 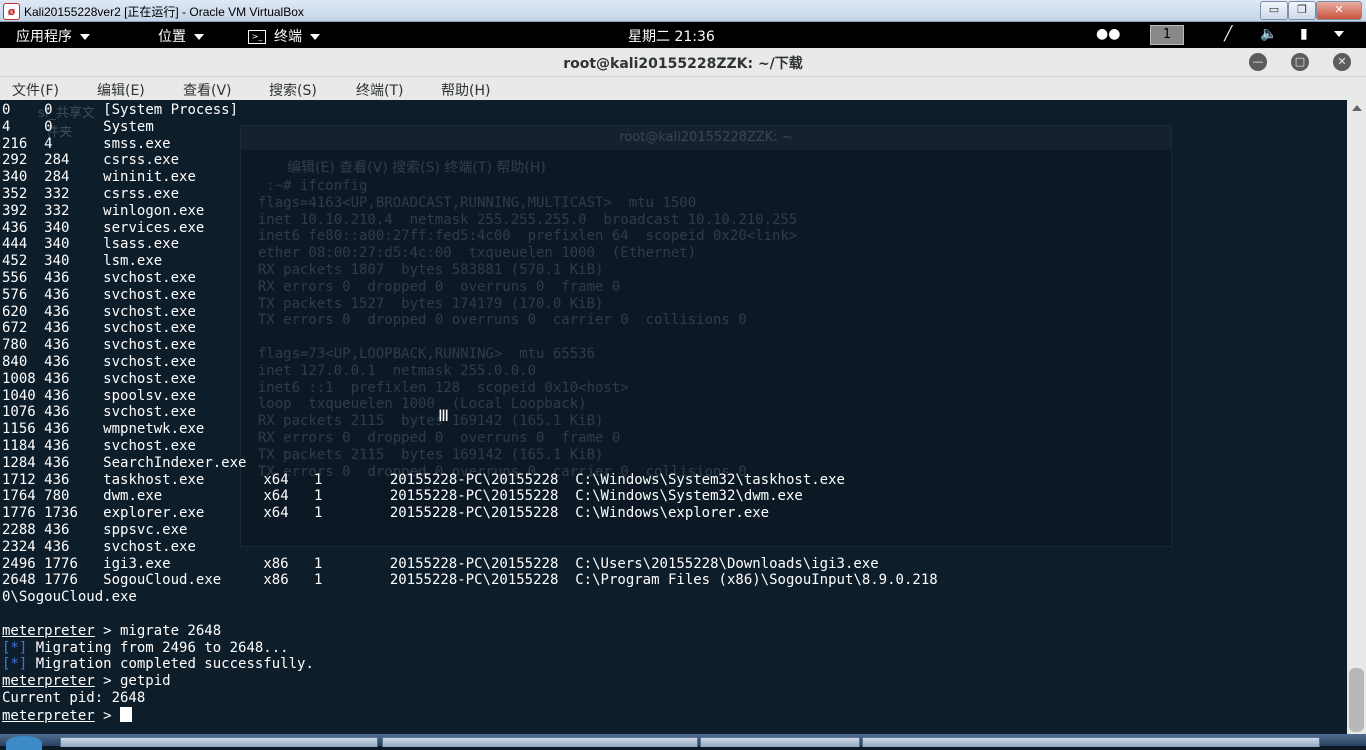 I want to click on cell-pid: 2496, so click(x=19, y=563).